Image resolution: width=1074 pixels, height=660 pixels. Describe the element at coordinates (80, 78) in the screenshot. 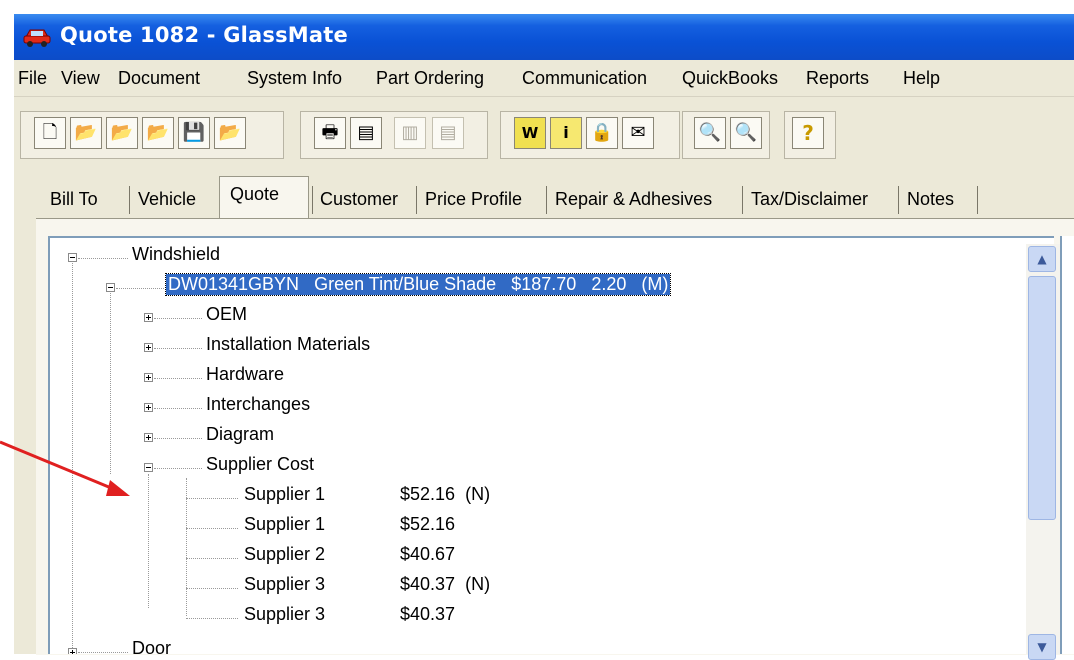

I see `menu-view: View` at that location.